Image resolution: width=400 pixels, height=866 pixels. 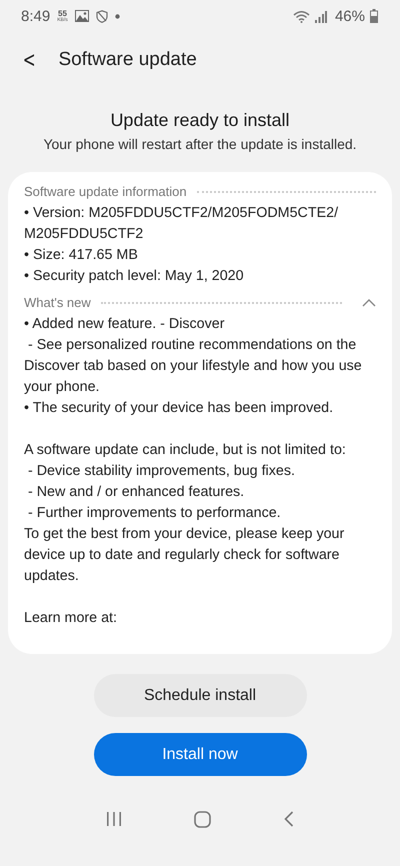 What do you see at coordinates (71, 618) in the screenshot?
I see `release-note: Learn more at:` at bounding box center [71, 618].